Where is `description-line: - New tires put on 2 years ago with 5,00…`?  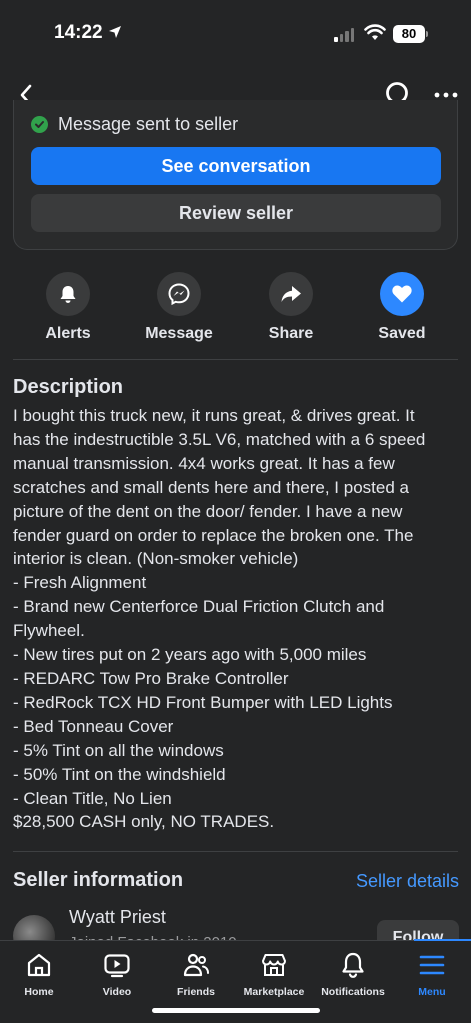 description-line: - New tires put on 2 years ago with 5,00… is located at coordinates (190, 655).